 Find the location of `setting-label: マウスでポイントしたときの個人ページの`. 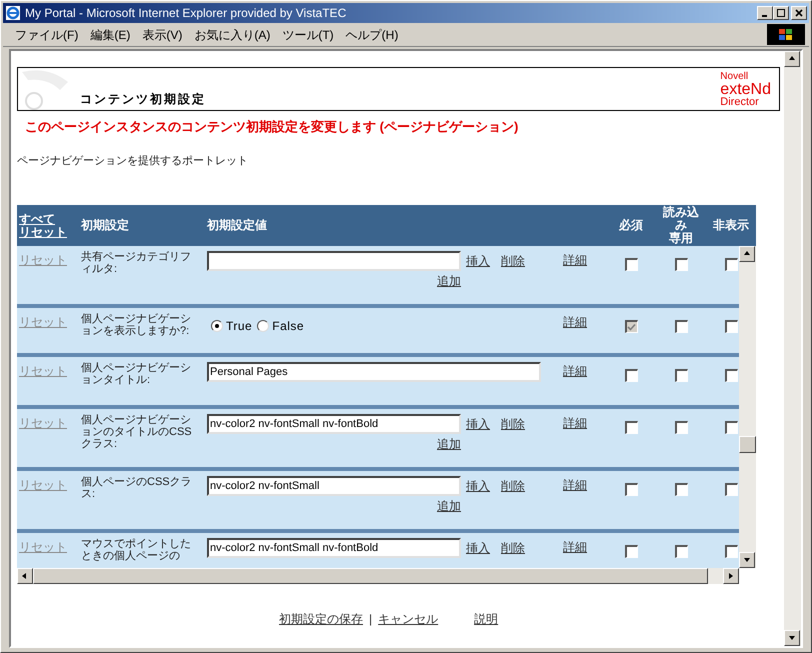

setting-label: マウスでポイントしたときの個人ページの is located at coordinates (136, 550).